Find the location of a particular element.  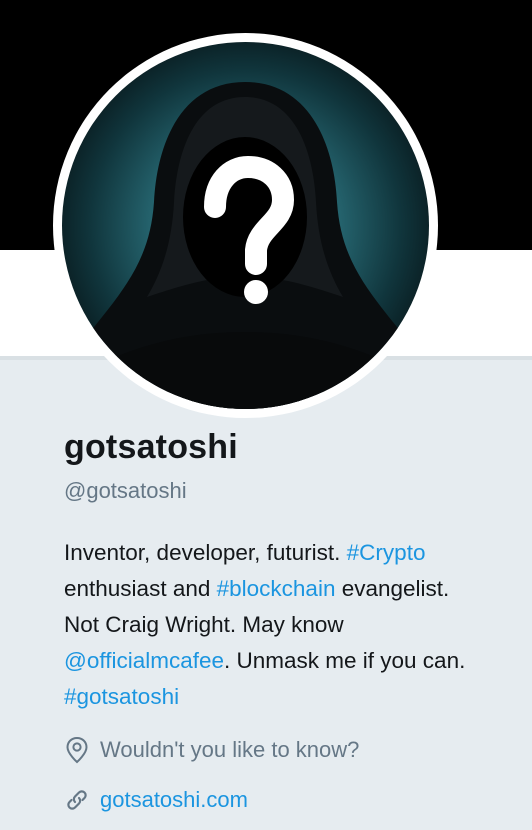

location-text: Wouldn't you like to know? is located at coordinates (230, 749).